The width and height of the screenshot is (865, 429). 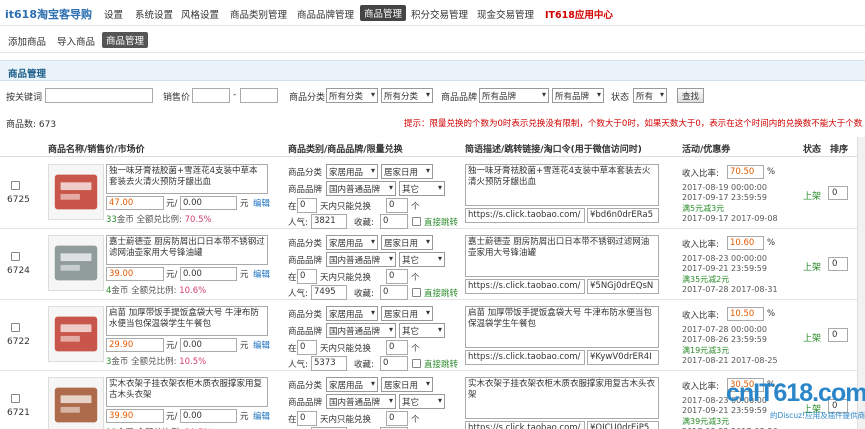 What do you see at coordinates (562, 398) in the screenshot?
I see `short-description-input: 实木衣架子挂衣架衣柜木质衣服撑家用复古木头衣架` at bounding box center [562, 398].